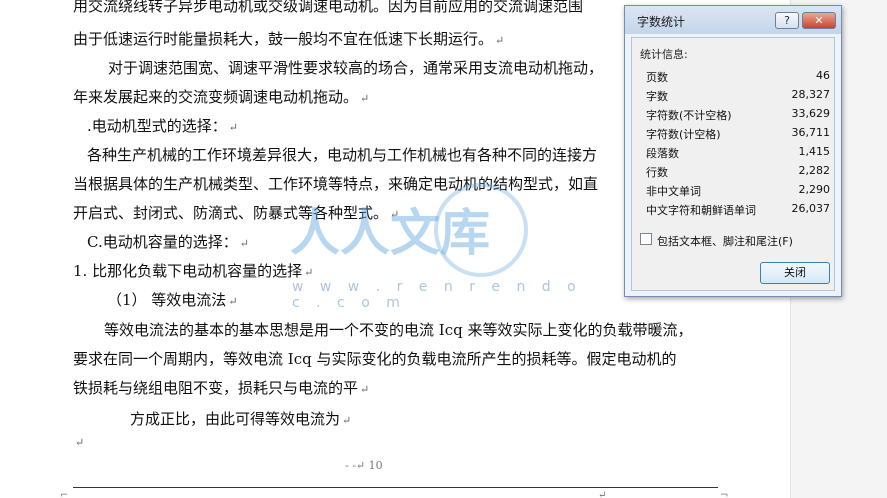 The height and width of the screenshot is (498, 887). What do you see at coordinates (162, 126) in the screenshot?
I see `doc-line: .电动机型式的选择： ↵` at bounding box center [162, 126].